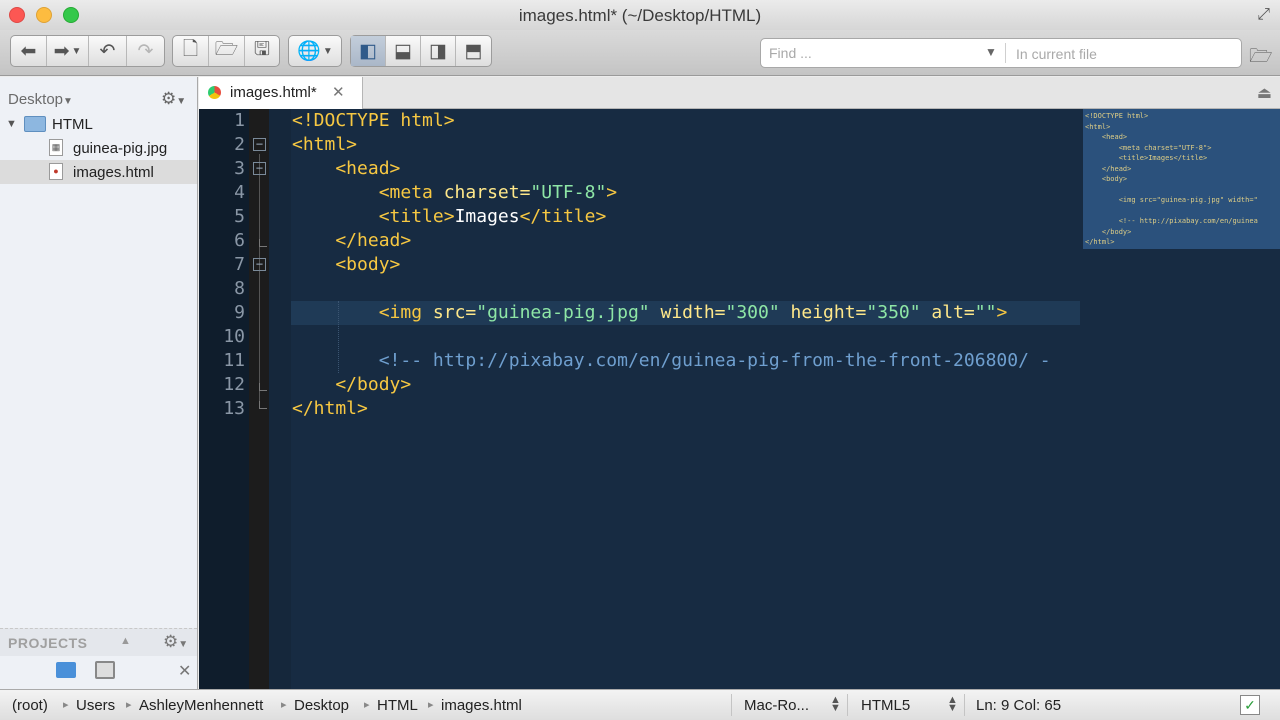  Describe the element at coordinates (403, 51) in the screenshot. I see `bottom-panel-icon: ⬓` at that location.